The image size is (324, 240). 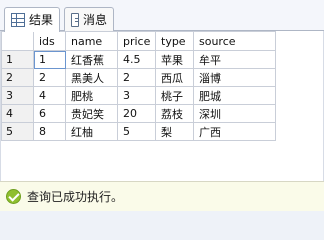 I want to click on tab-messages: 消息, so click(x=89, y=19).